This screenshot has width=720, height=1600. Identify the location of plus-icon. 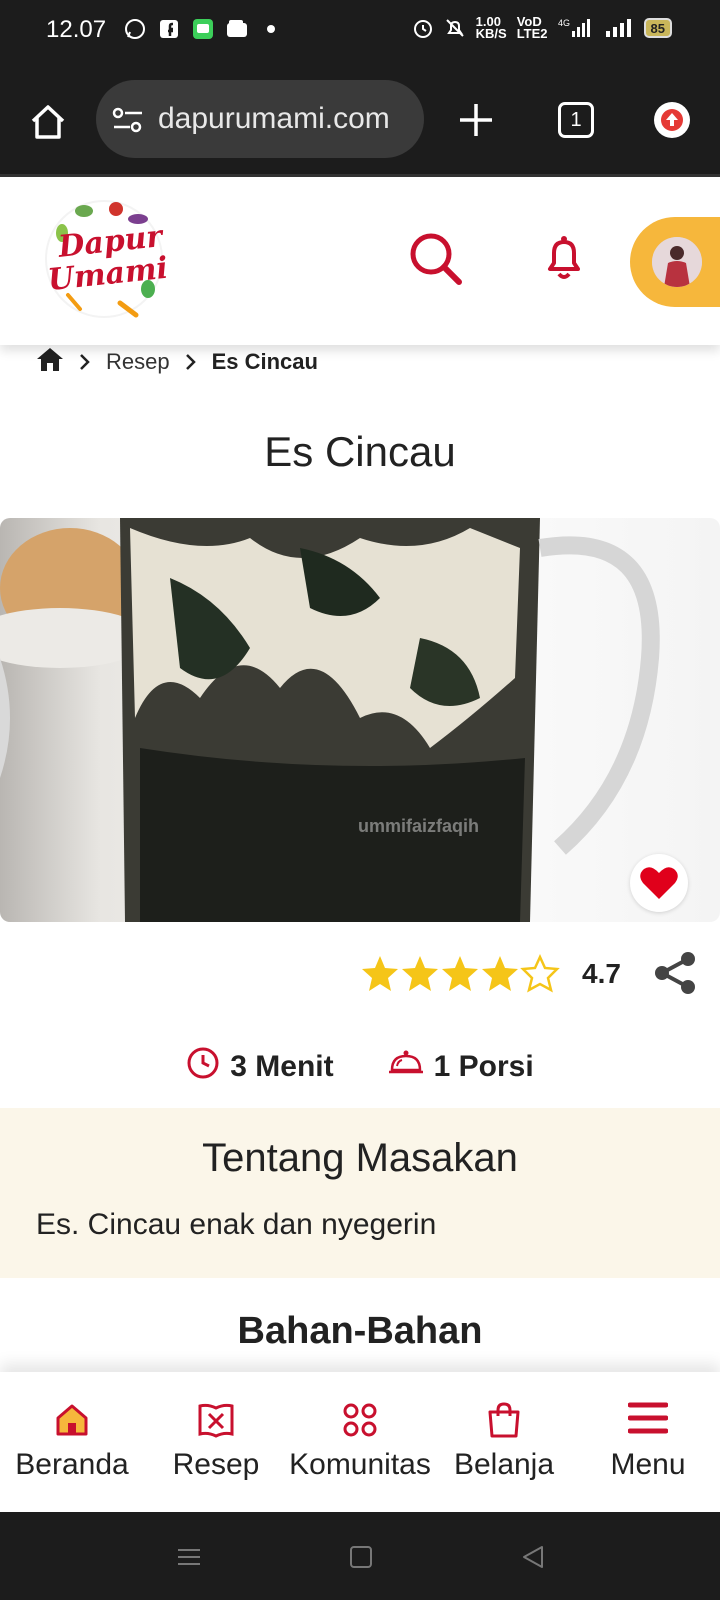
(476, 120).